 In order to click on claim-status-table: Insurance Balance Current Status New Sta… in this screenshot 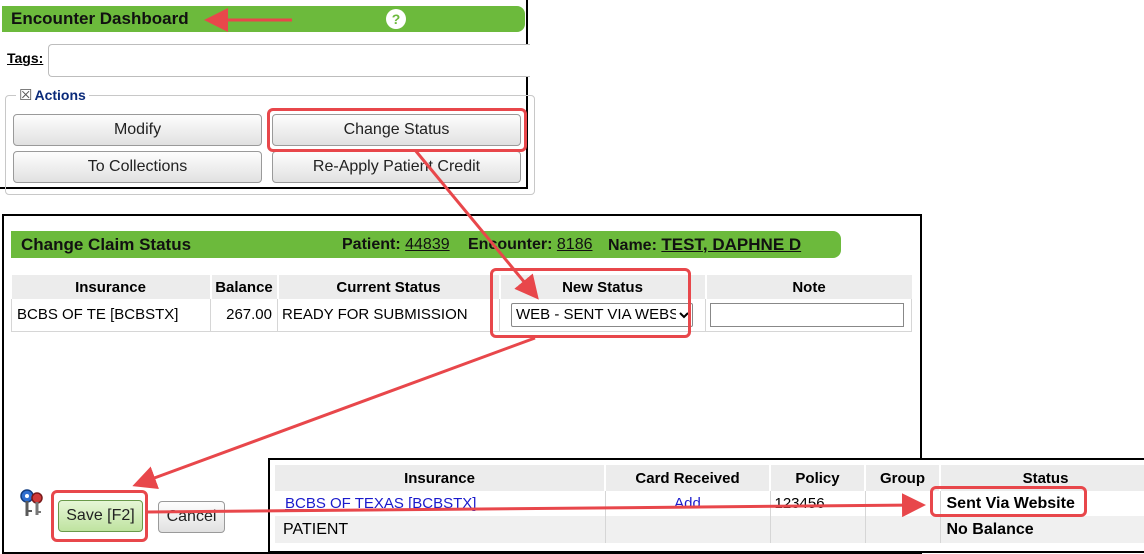, I will do `click(461, 303)`.